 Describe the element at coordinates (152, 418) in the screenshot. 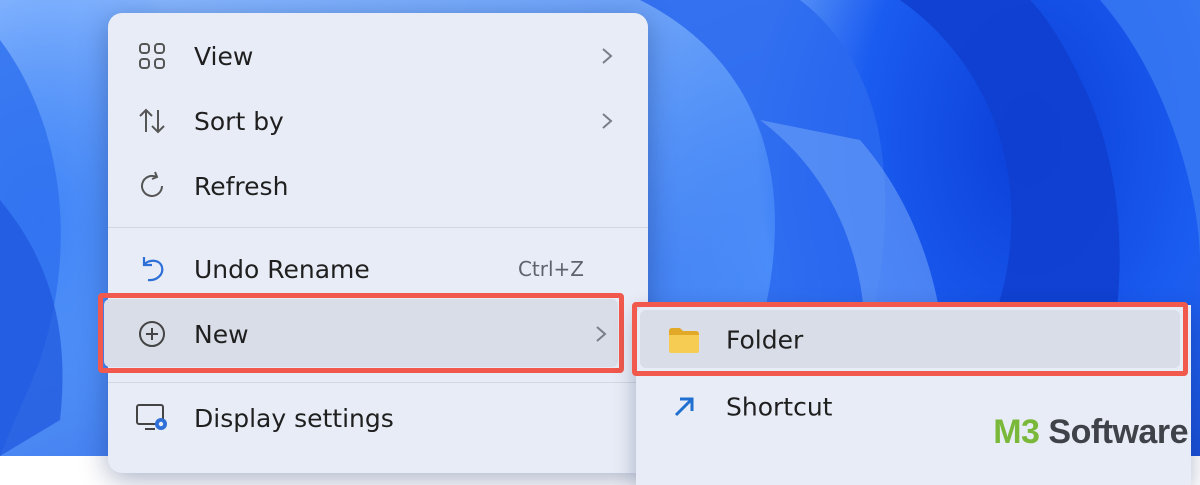

I see `display-settings-icon` at that location.